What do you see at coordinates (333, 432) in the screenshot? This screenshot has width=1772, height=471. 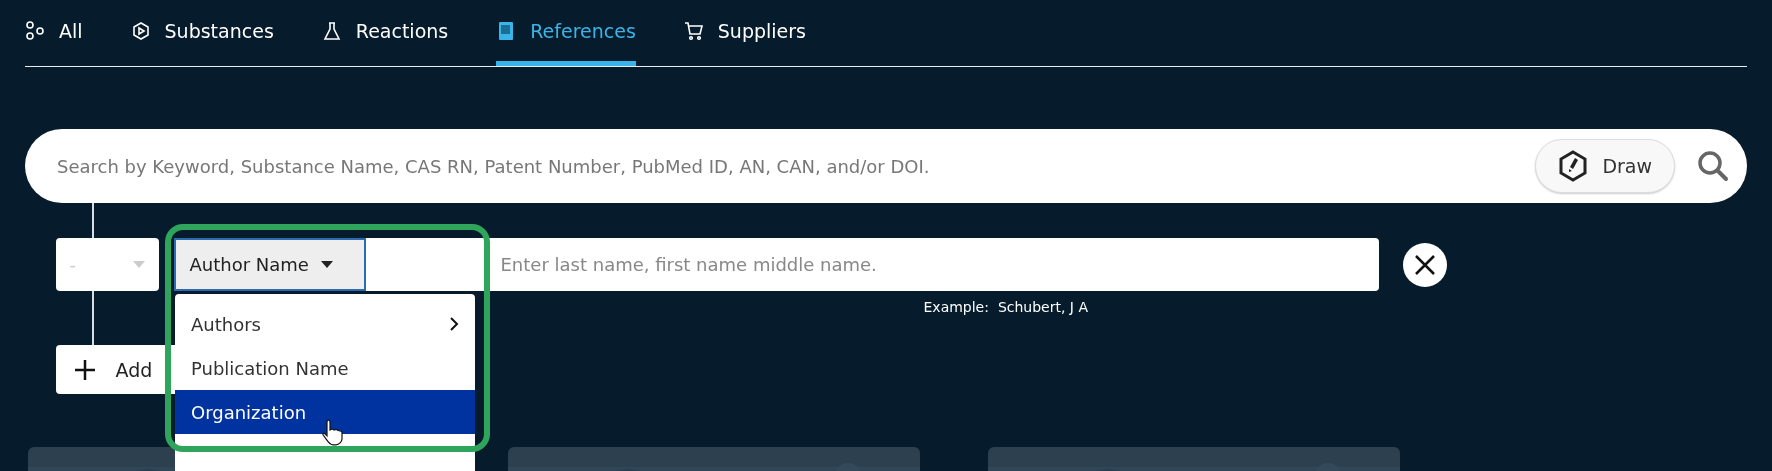 I see `hand-cursor-icon` at bounding box center [333, 432].